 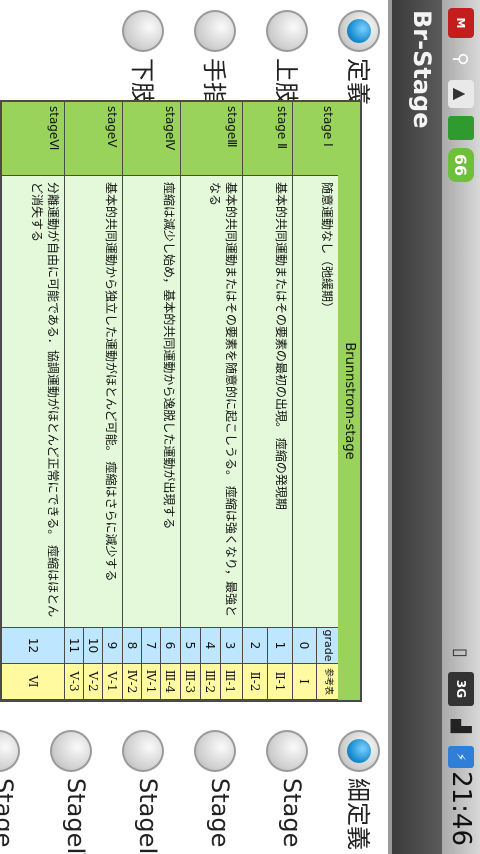 I want to click on title-bar: Br-Stage, so click(x=415, y=427).